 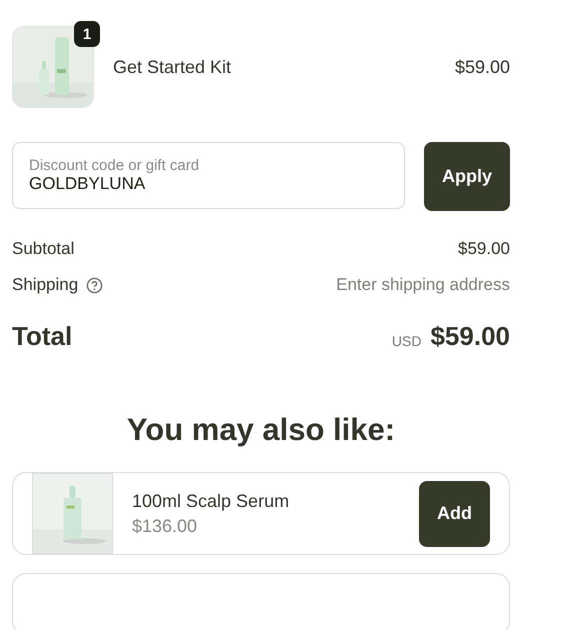 I want to click on help-icon, so click(x=95, y=285).